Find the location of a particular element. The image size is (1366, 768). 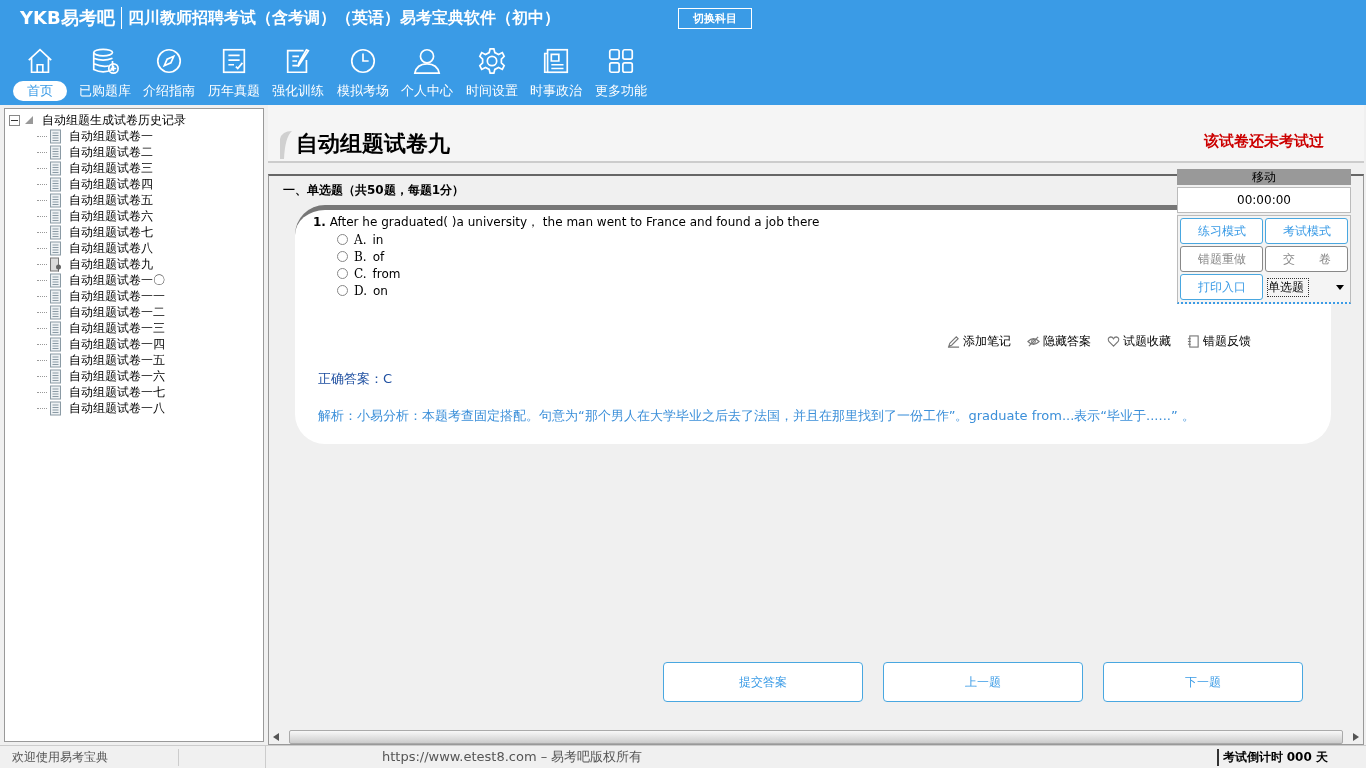

person-icon is located at coordinates (427, 61).